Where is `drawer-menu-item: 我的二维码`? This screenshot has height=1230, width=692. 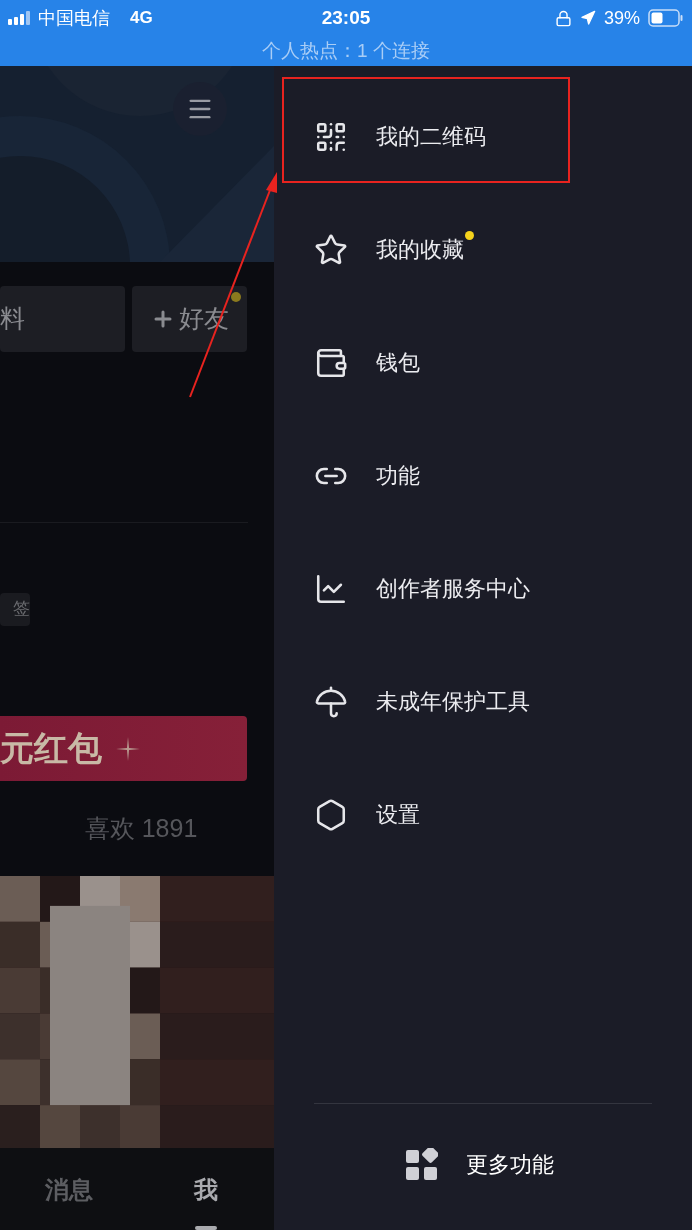 drawer-menu-item: 我的二维码 is located at coordinates (483, 136).